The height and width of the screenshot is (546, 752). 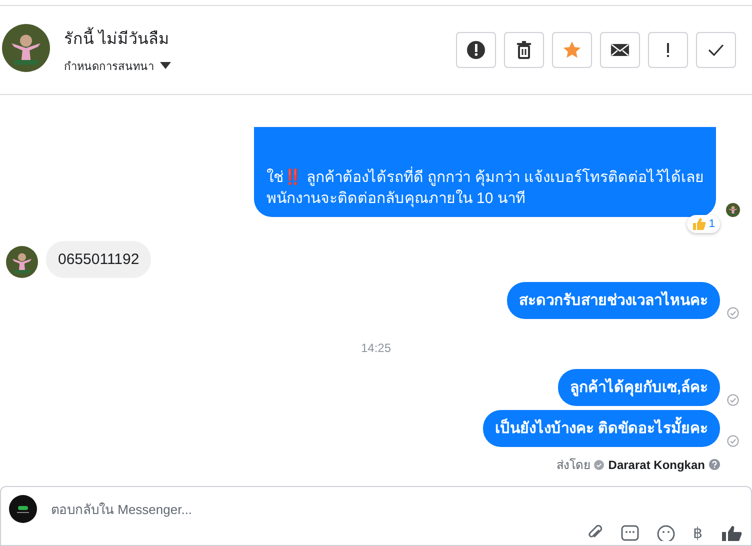 I want to click on envelope-button, so click(x=620, y=50).